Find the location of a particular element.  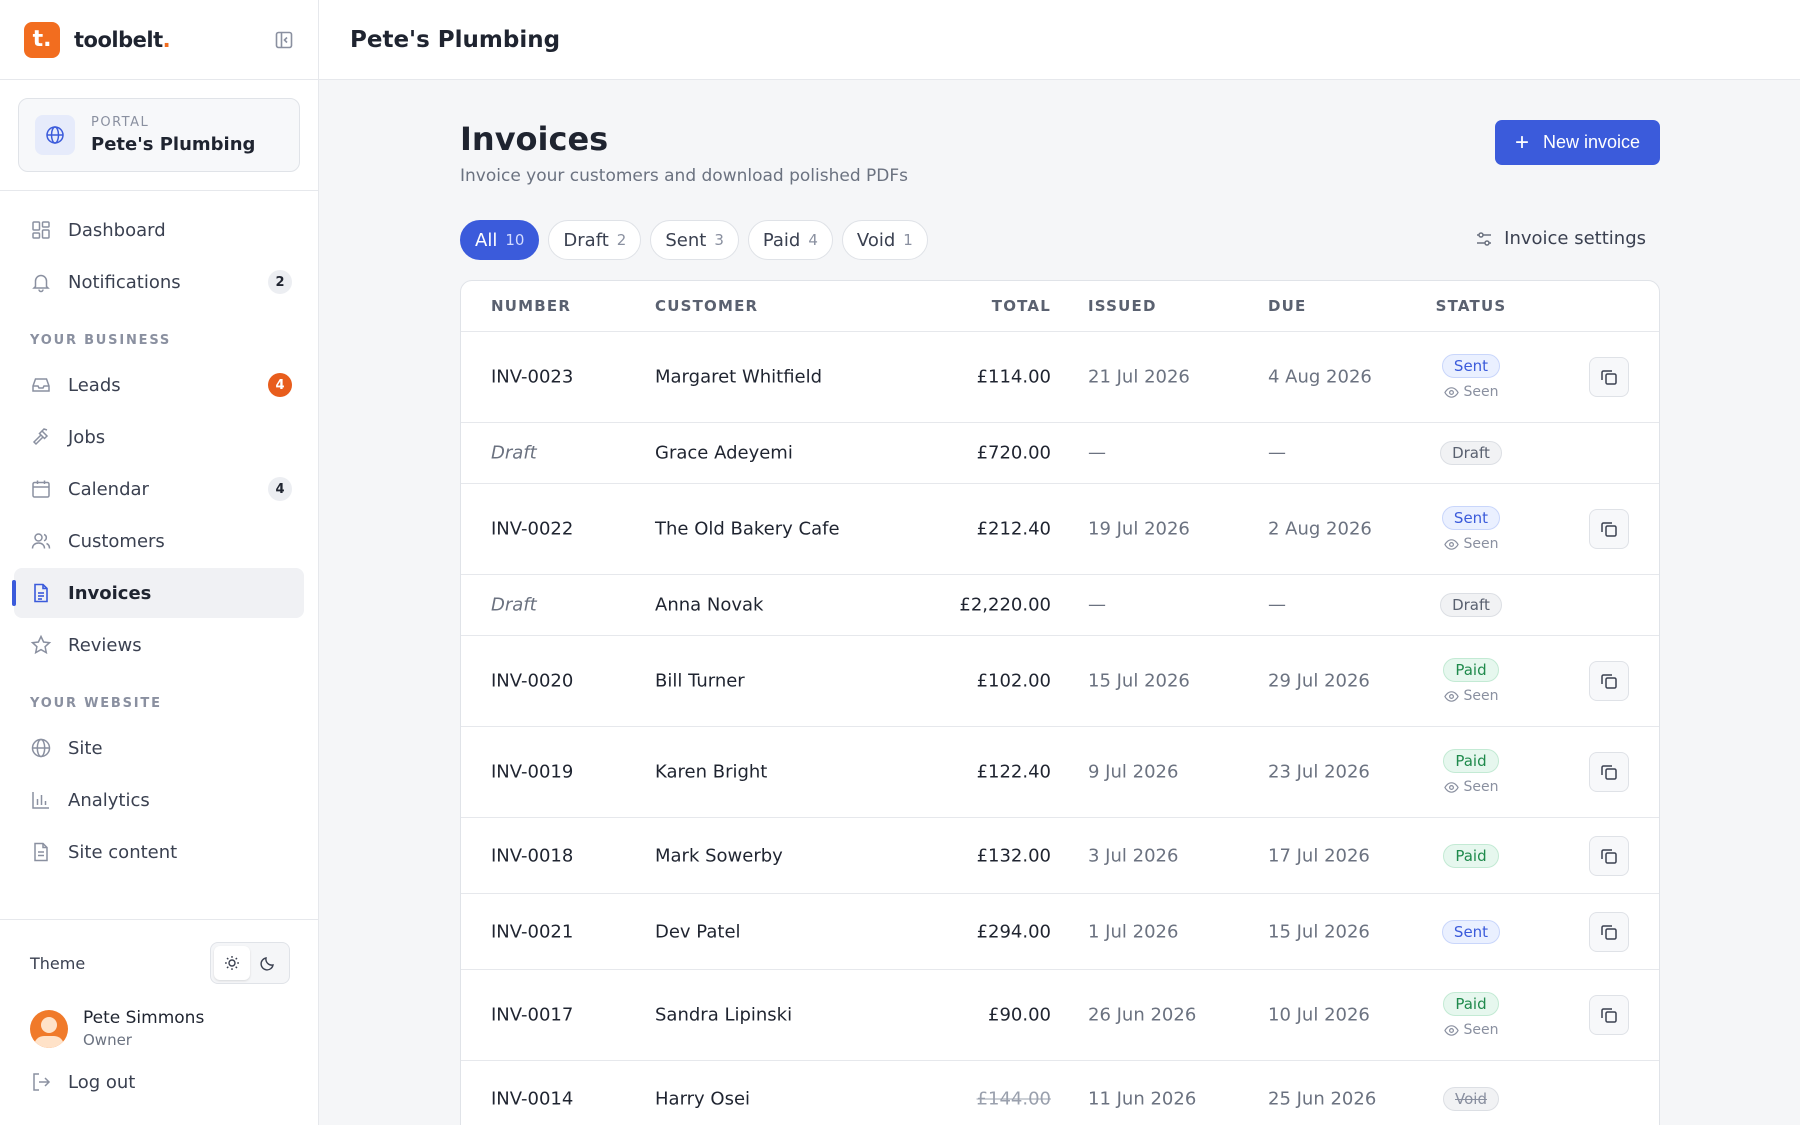

portal-switcher: PORTAL Pete's Plumbing is located at coordinates (159, 135).